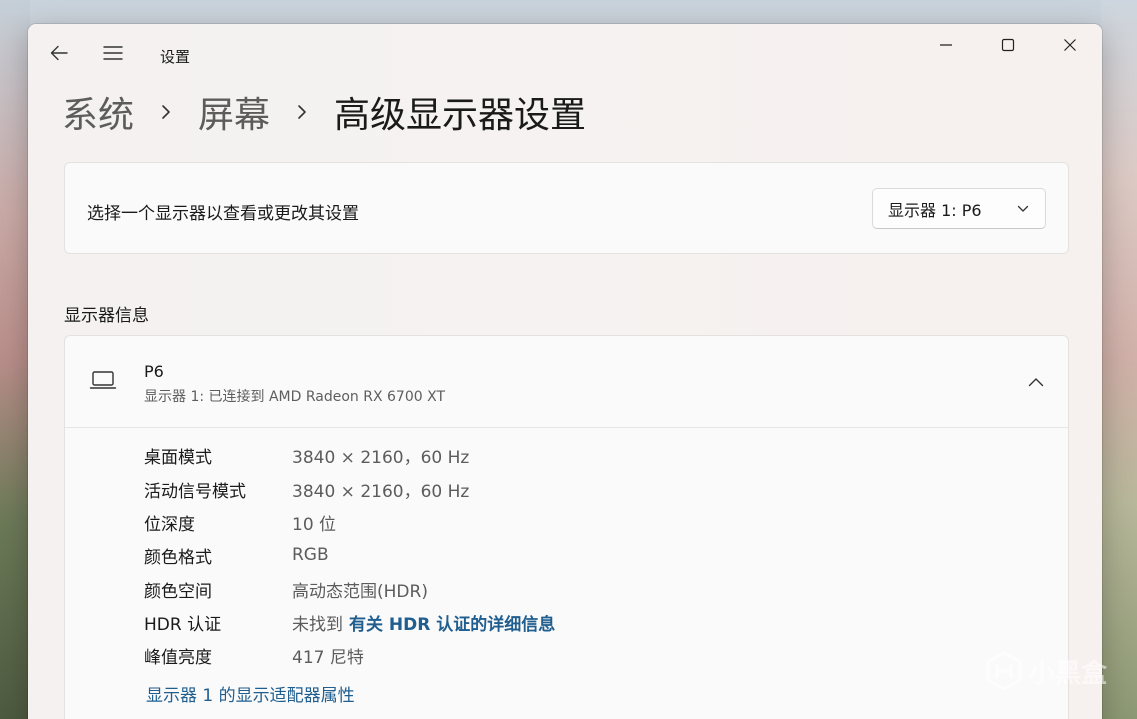 The width and height of the screenshot is (1137, 719). Describe the element at coordinates (452, 625) in the screenshot. I see `hdr-cert-details-link: 有关 HDR 认证的详细信息` at that location.